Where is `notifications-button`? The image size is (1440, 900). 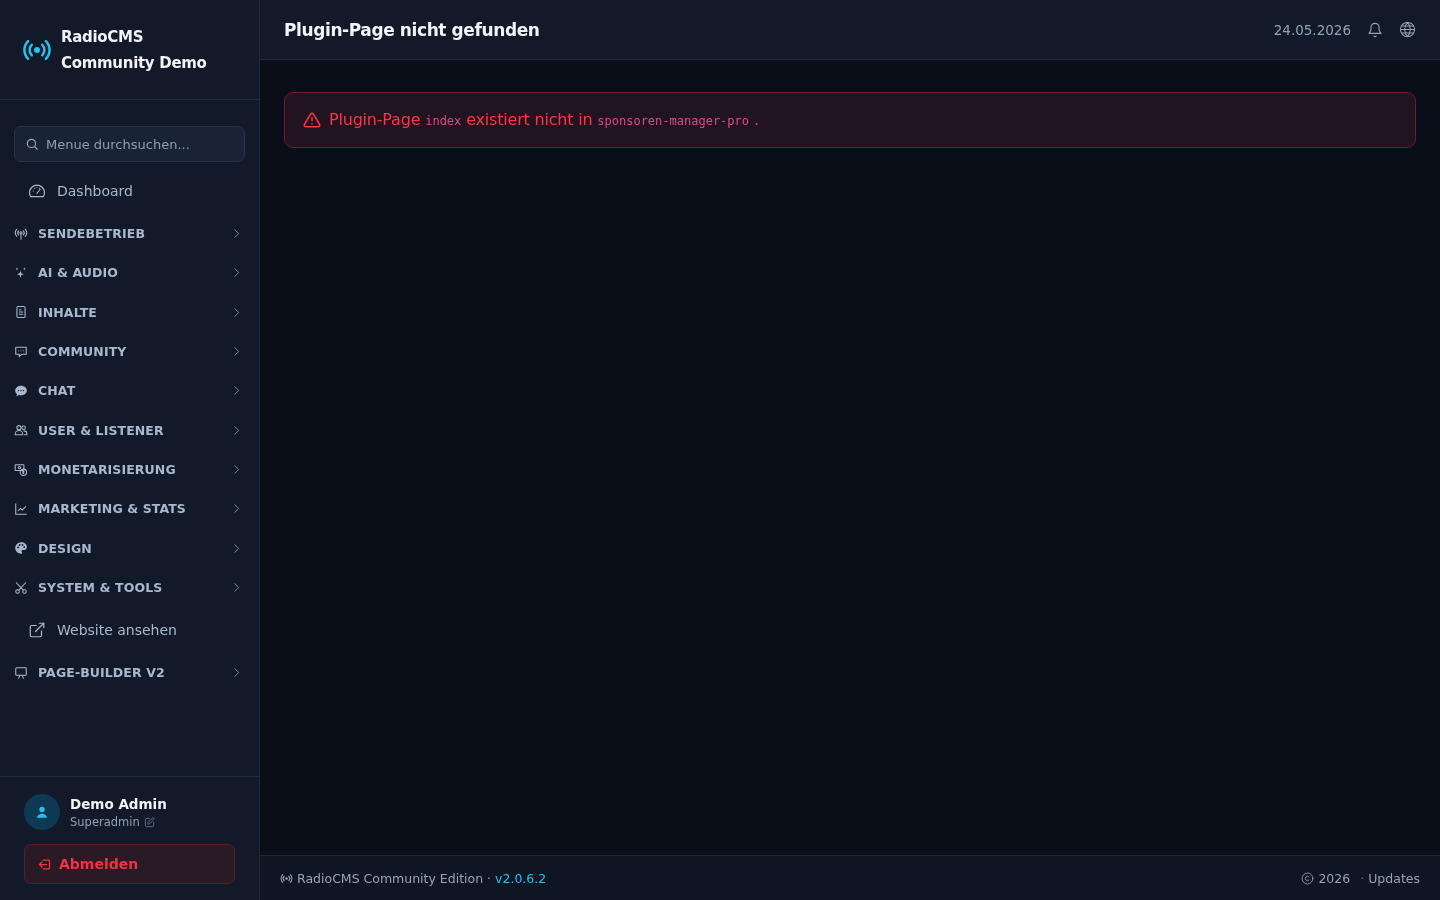
notifications-button is located at coordinates (1375, 29).